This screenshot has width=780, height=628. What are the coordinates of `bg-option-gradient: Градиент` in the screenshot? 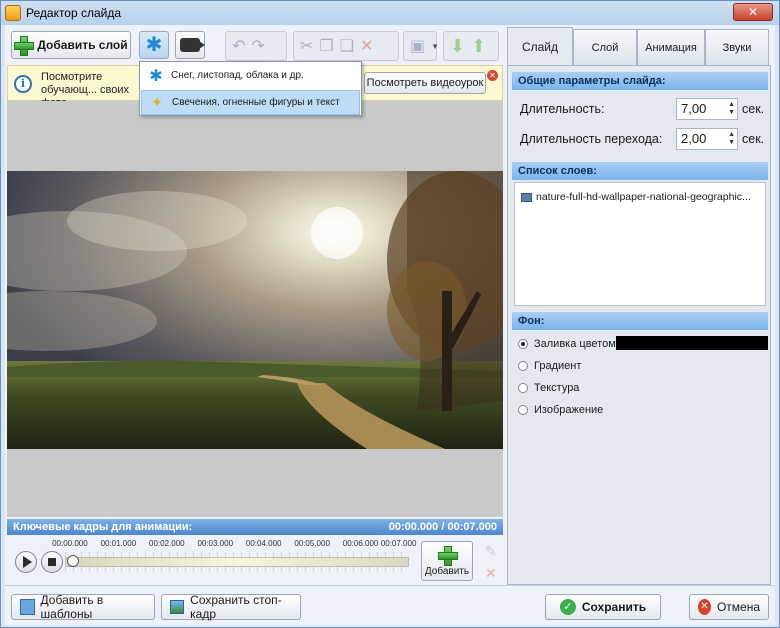 It's located at (549, 366).